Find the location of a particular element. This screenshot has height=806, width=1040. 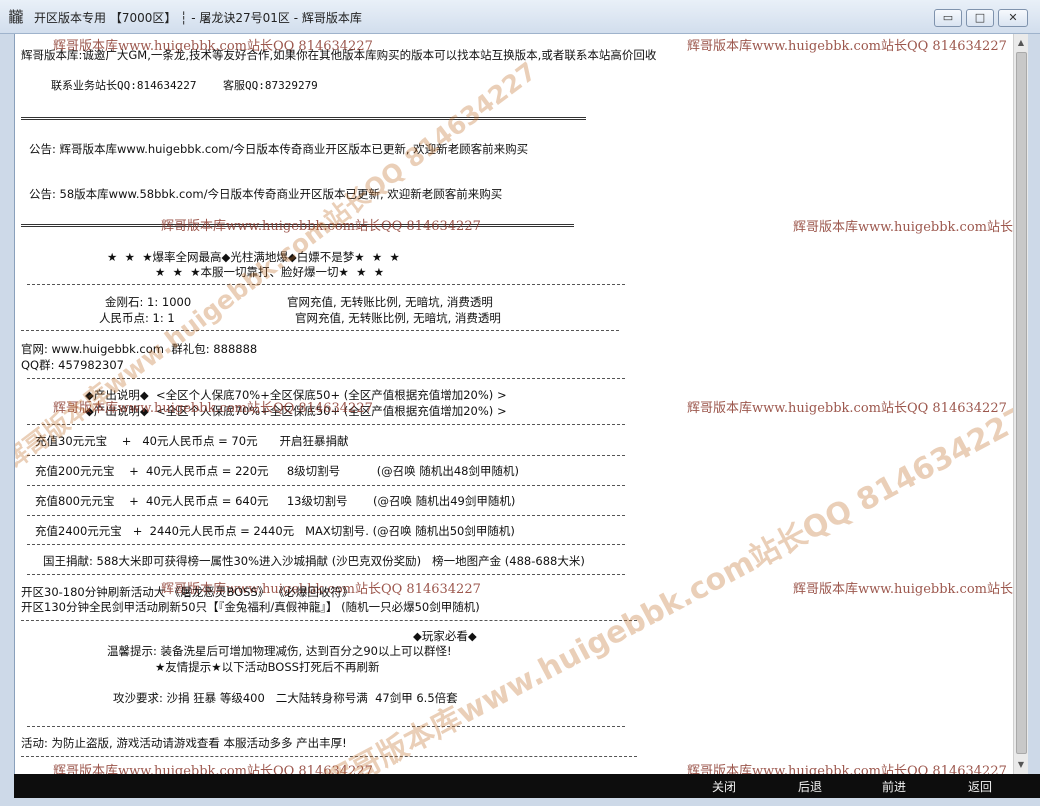

rate-diamond-label: 金刚石: 1: 1000 is located at coordinates (148, 302).